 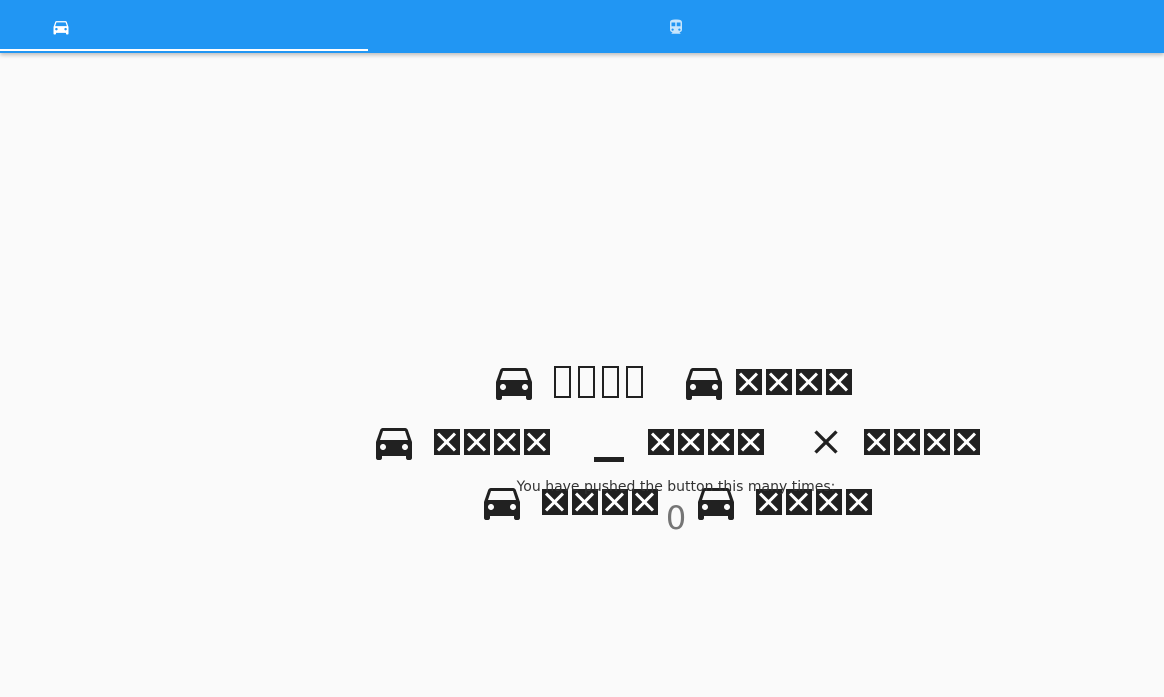 I want to click on close-icon, so click(x=826, y=442).